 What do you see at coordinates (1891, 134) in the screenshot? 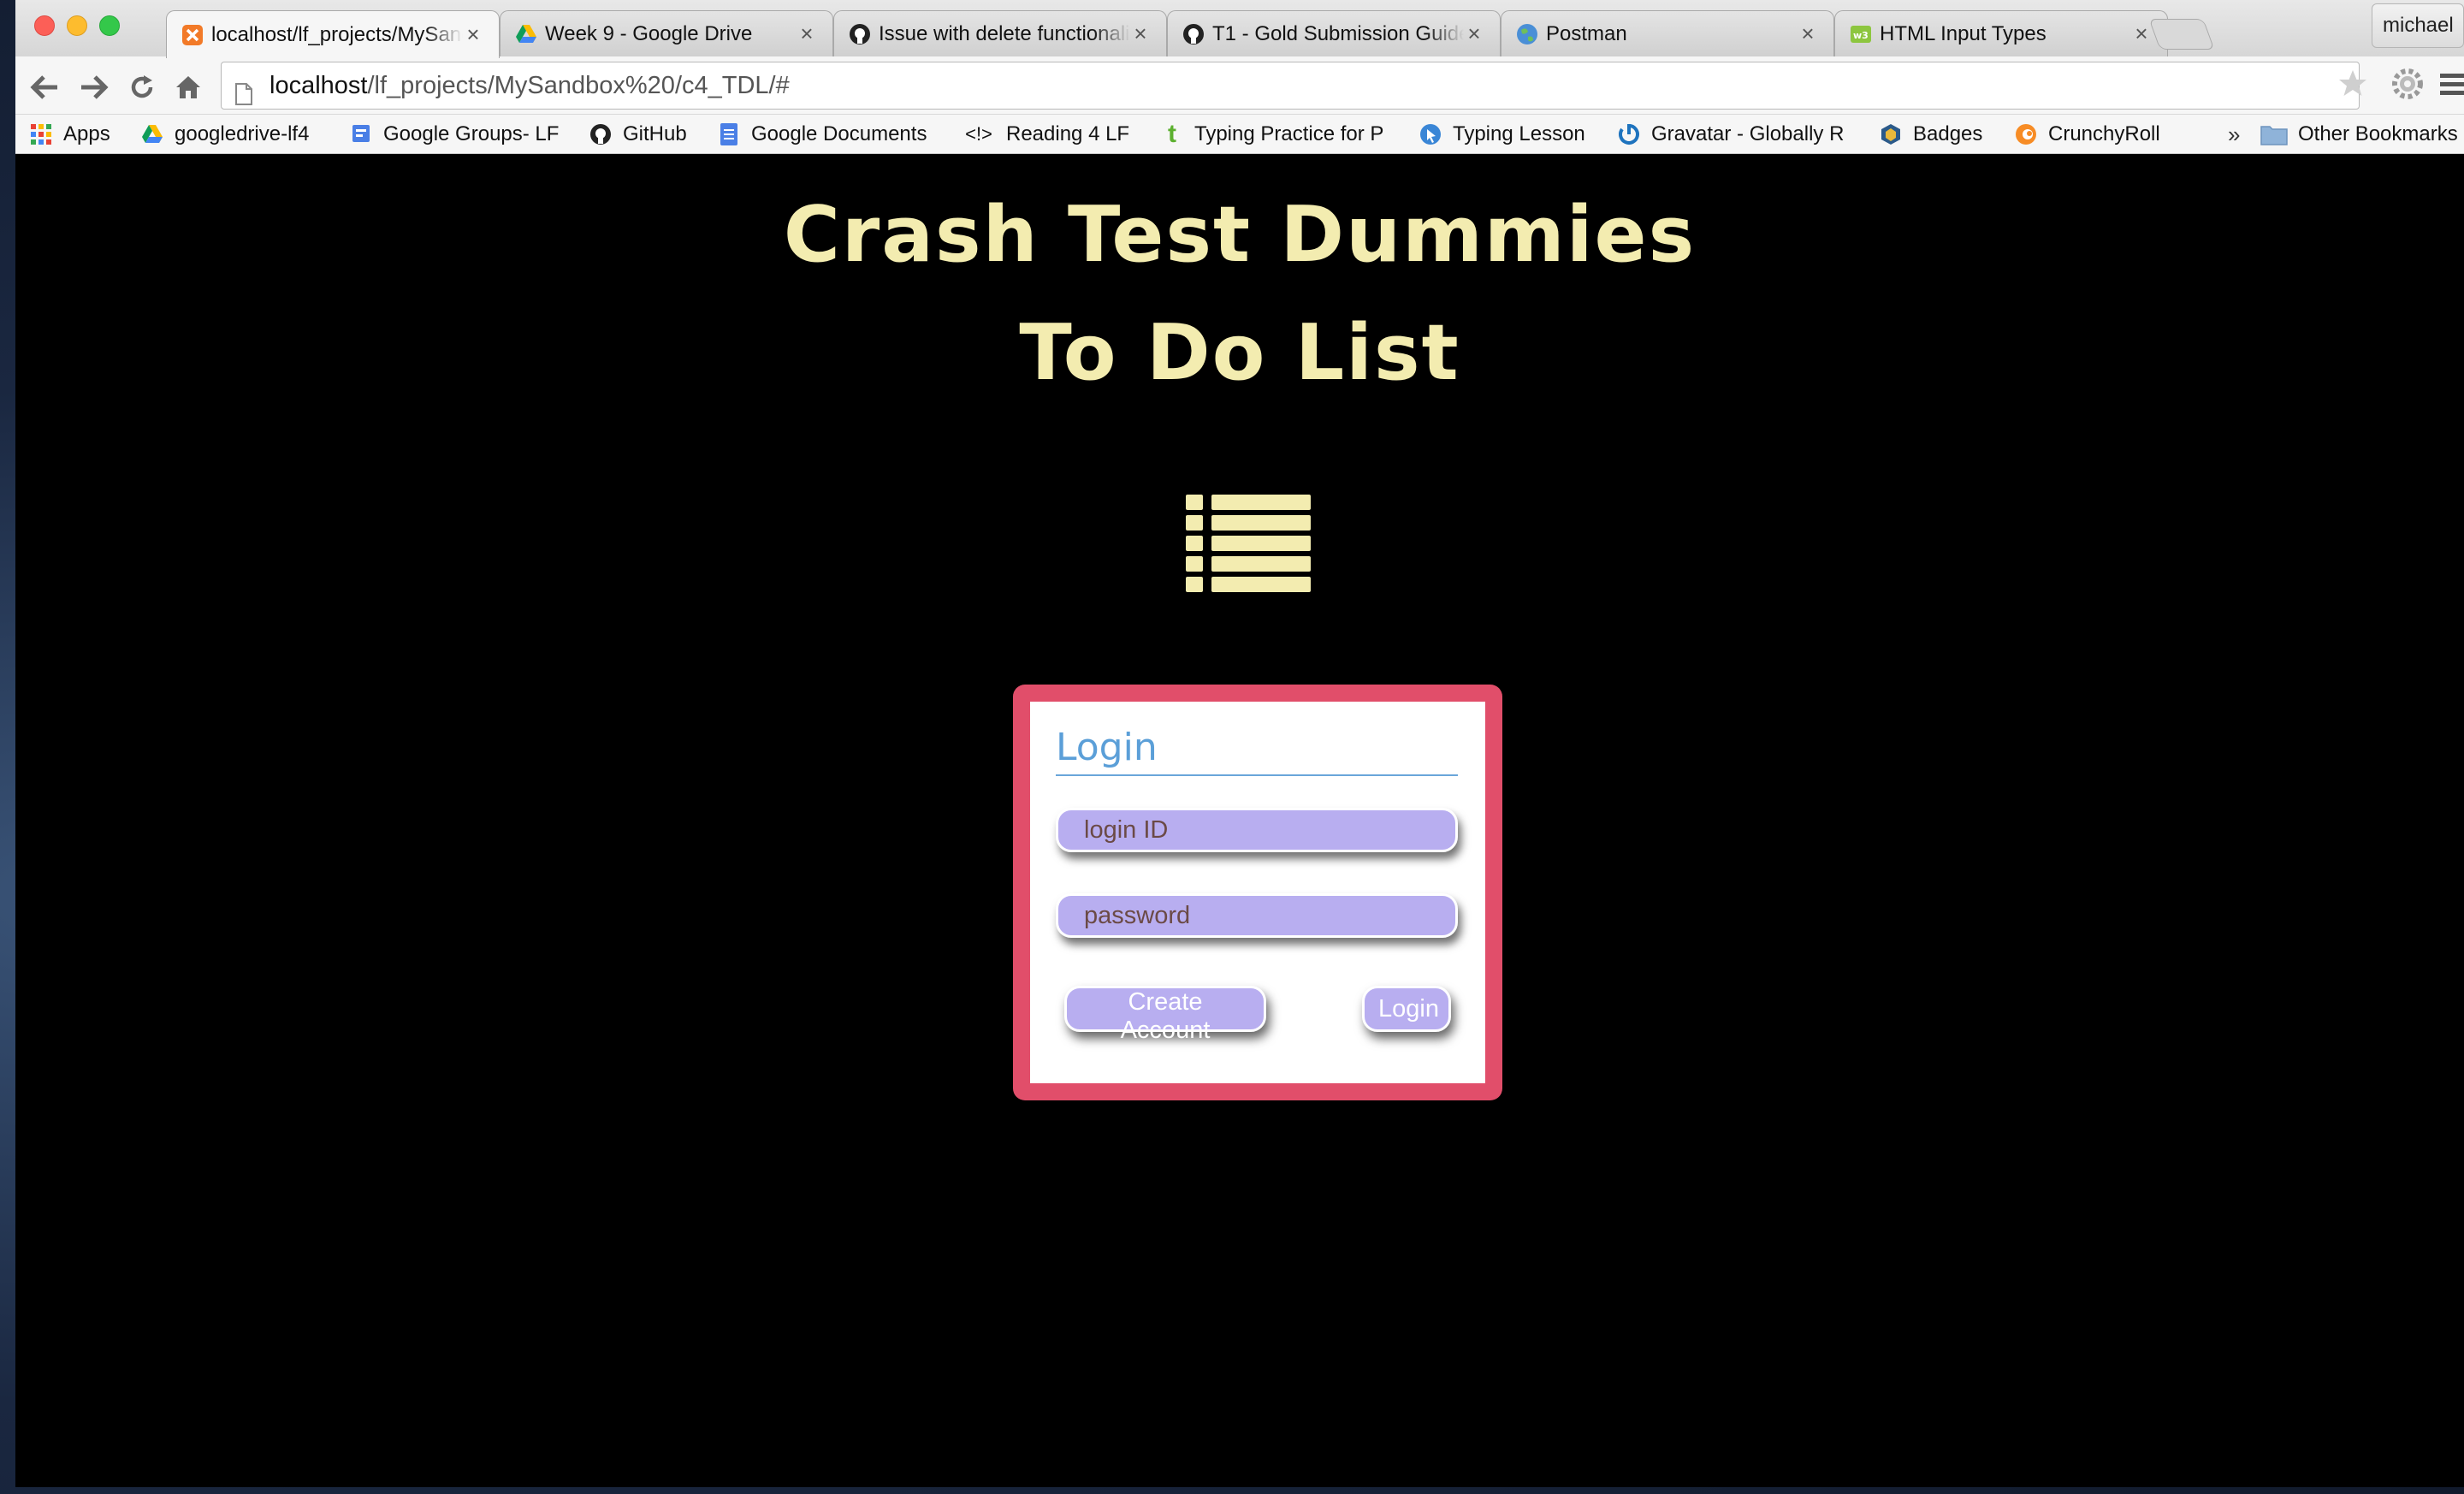
I see `badges-icon` at bounding box center [1891, 134].